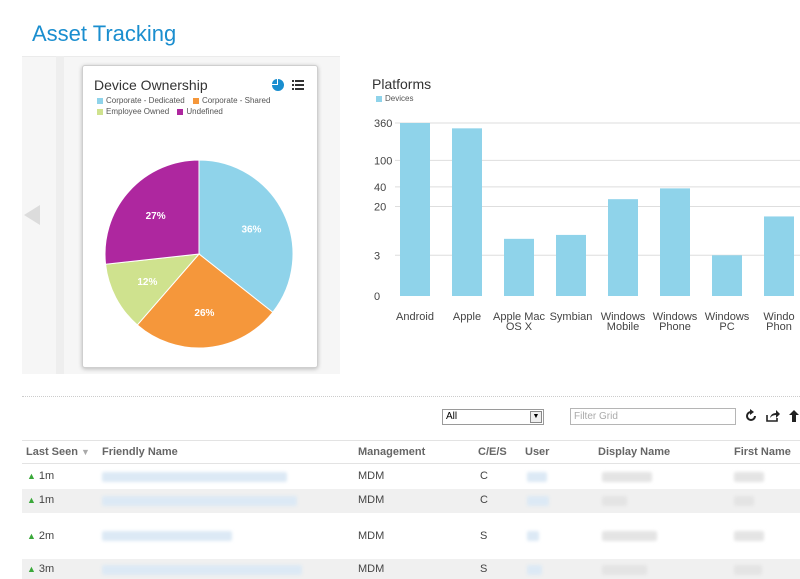 The width and height of the screenshot is (800, 579). I want to click on last-seen-cell: ▲ 3m, so click(40, 569).